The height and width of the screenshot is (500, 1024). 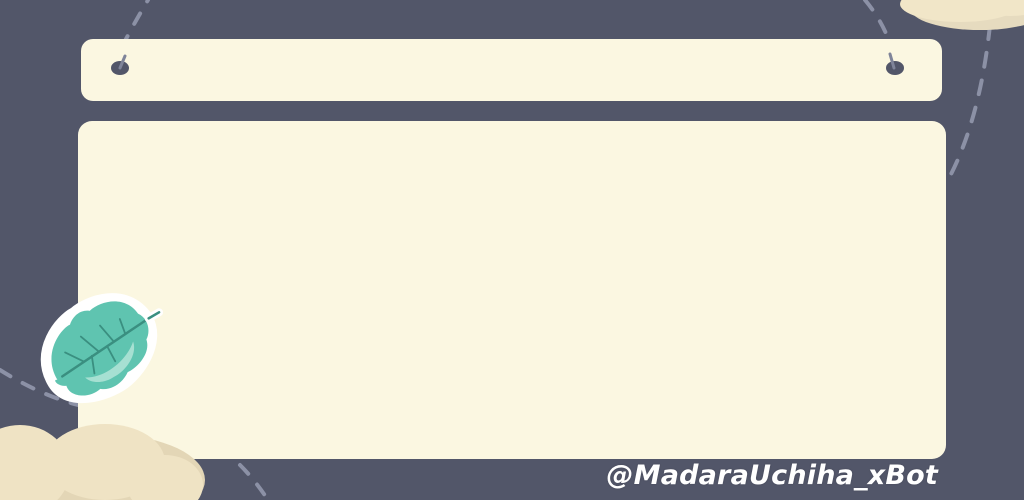 What do you see at coordinates (772, 475) in the screenshot?
I see `watermark-text: @MadaraUchiha_xBot` at bounding box center [772, 475].